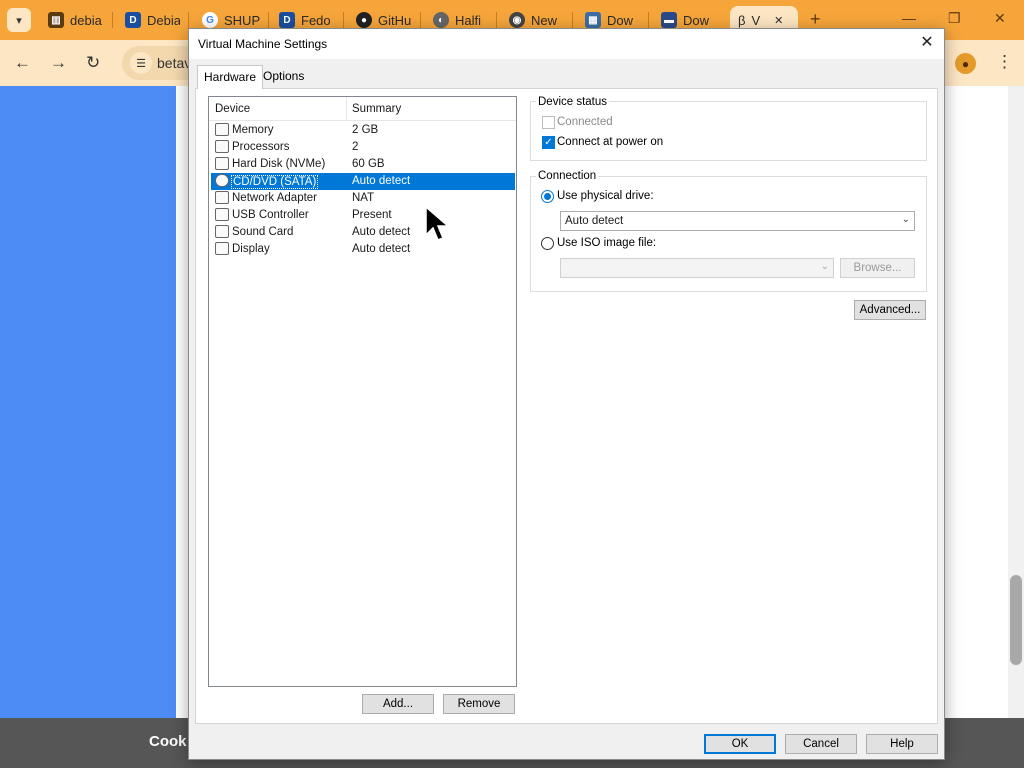  What do you see at coordinates (740, 744) in the screenshot?
I see `ok-button: OK` at bounding box center [740, 744].